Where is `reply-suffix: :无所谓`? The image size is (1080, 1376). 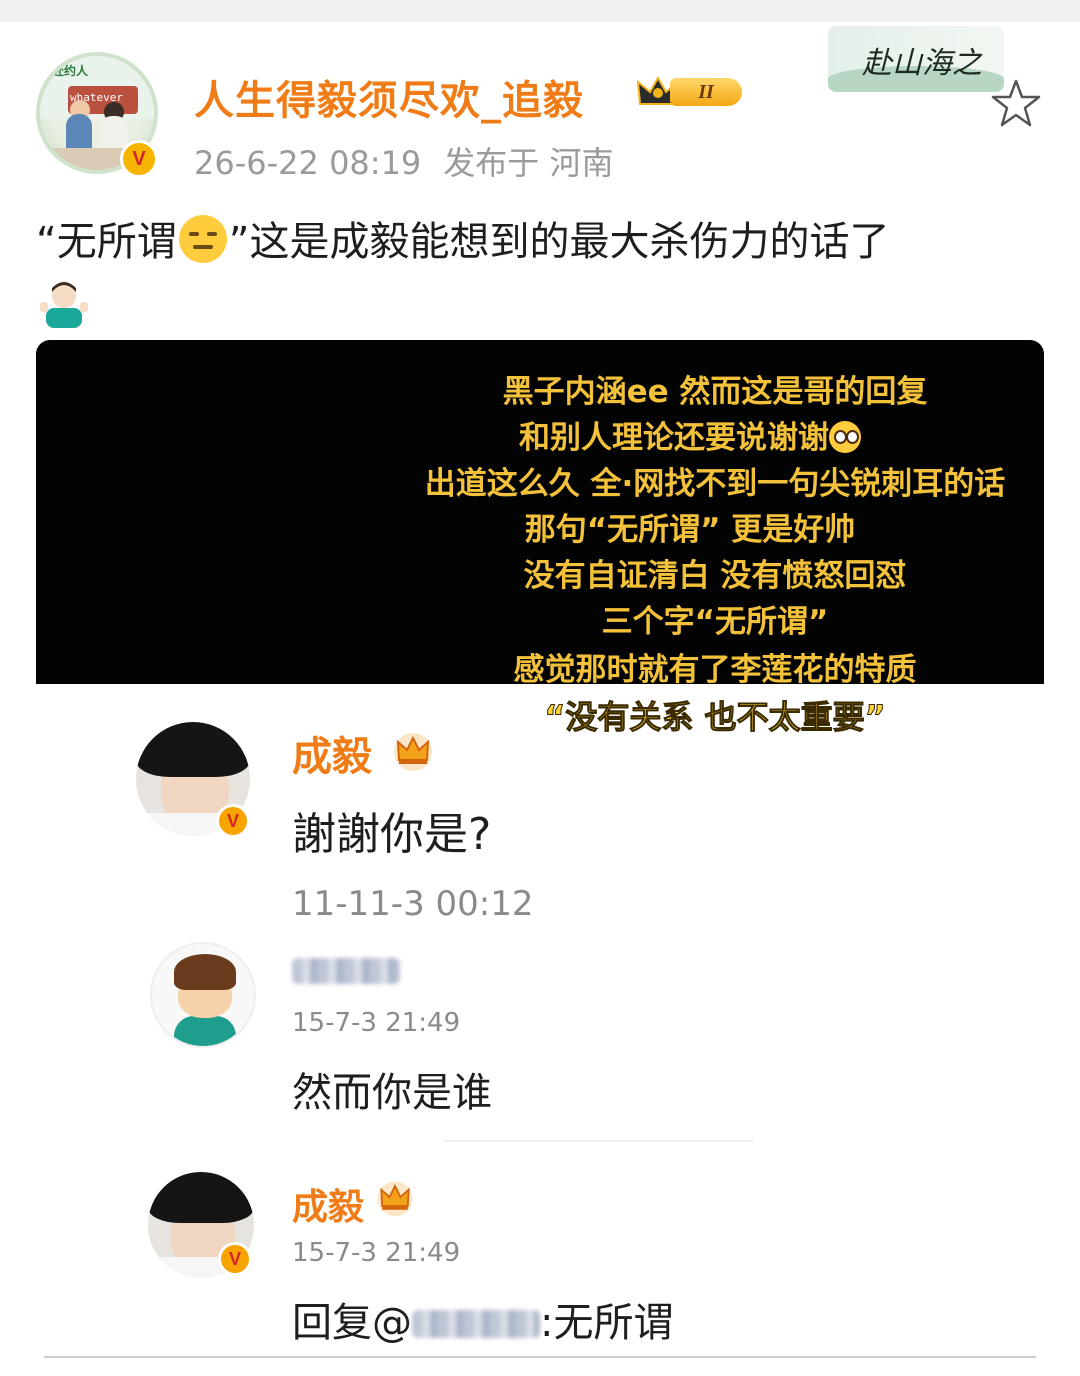
reply-suffix: :无所谓 is located at coordinates (607, 1323).